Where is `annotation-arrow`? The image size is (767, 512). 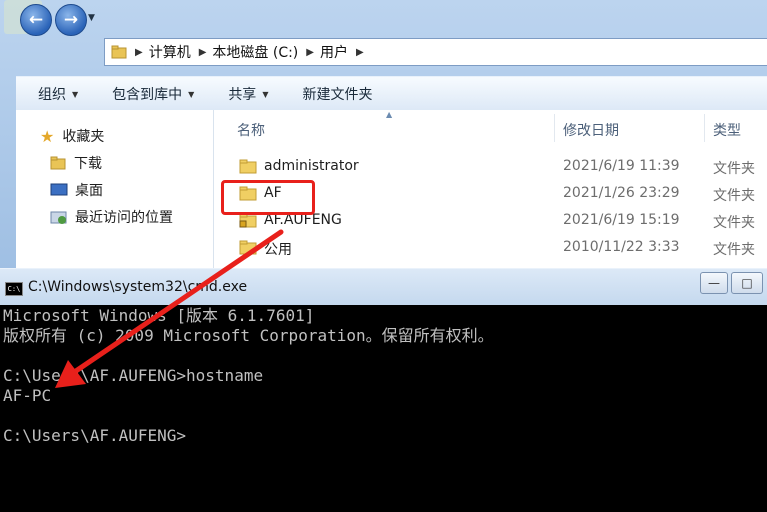 annotation-arrow is located at coordinates (169, 308).